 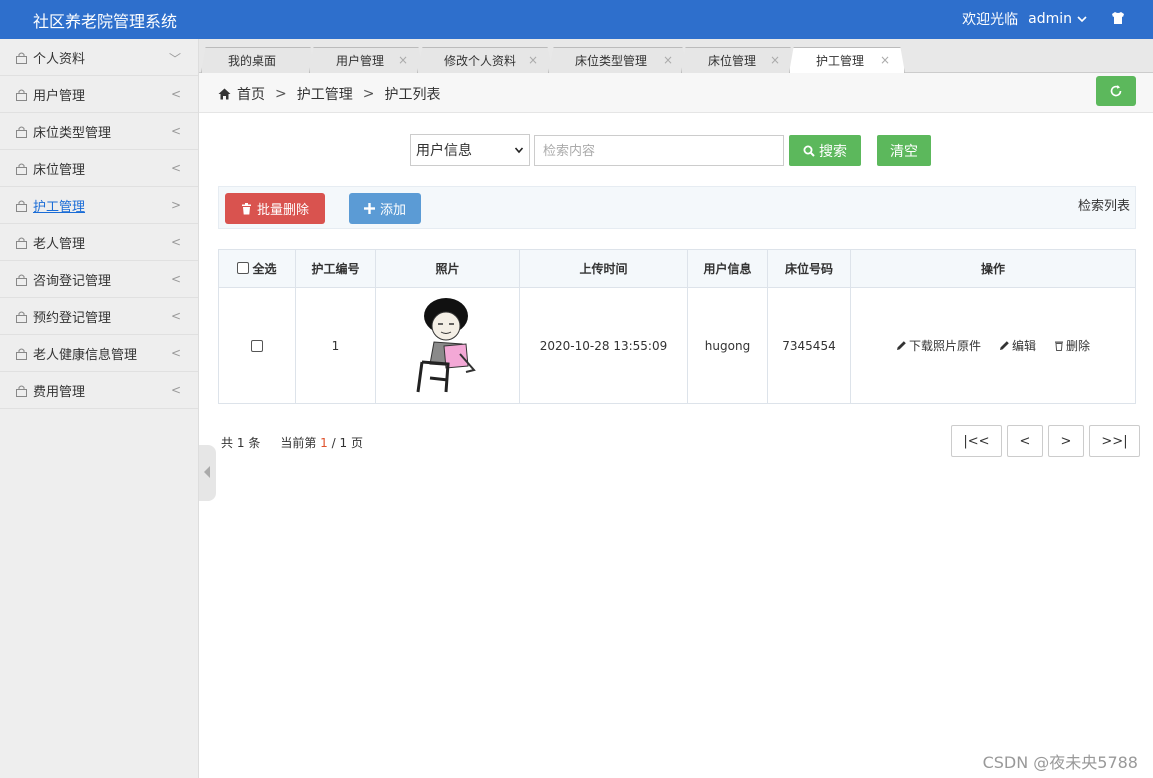 What do you see at coordinates (412, 95) in the screenshot?
I see `breadcrumb-current: 护工列表` at bounding box center [412, 95].